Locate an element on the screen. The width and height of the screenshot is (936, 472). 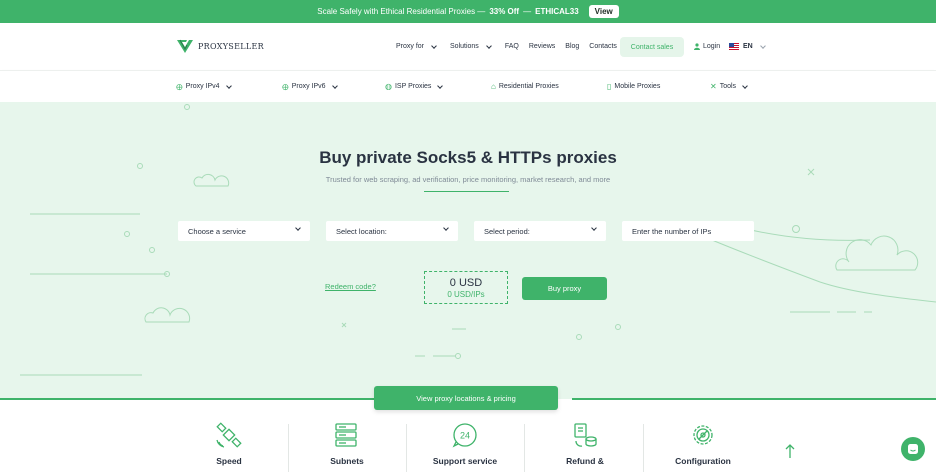
nav-faq-label: FAQ is located at coordinates (511, 46).